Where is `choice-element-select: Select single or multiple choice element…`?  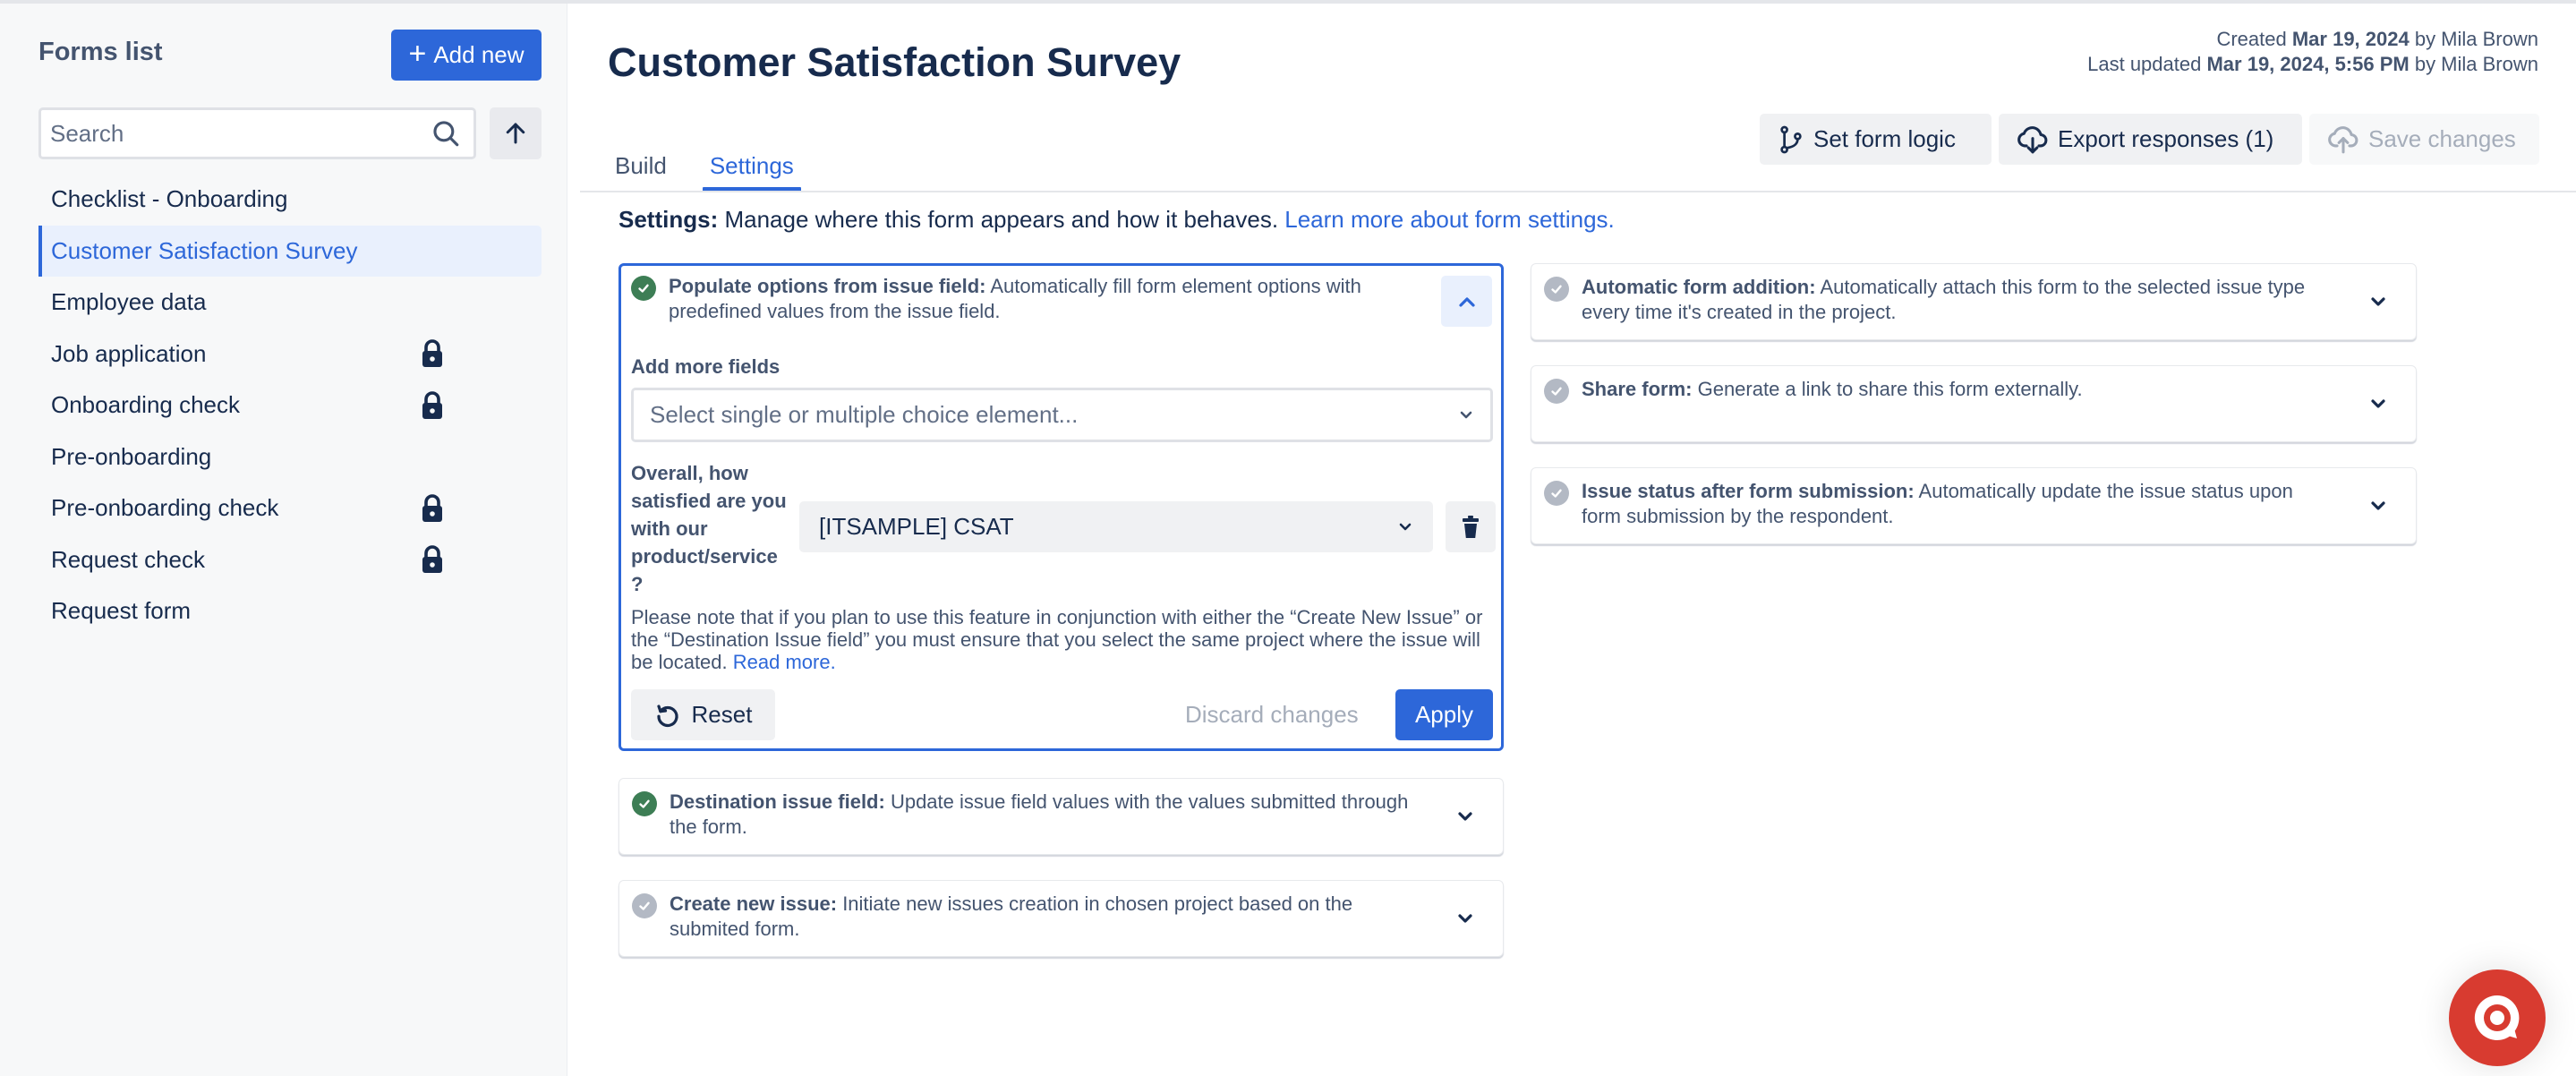
choice-element-select: Select single or multiple choice element… is located at coordinates (1062, 415).